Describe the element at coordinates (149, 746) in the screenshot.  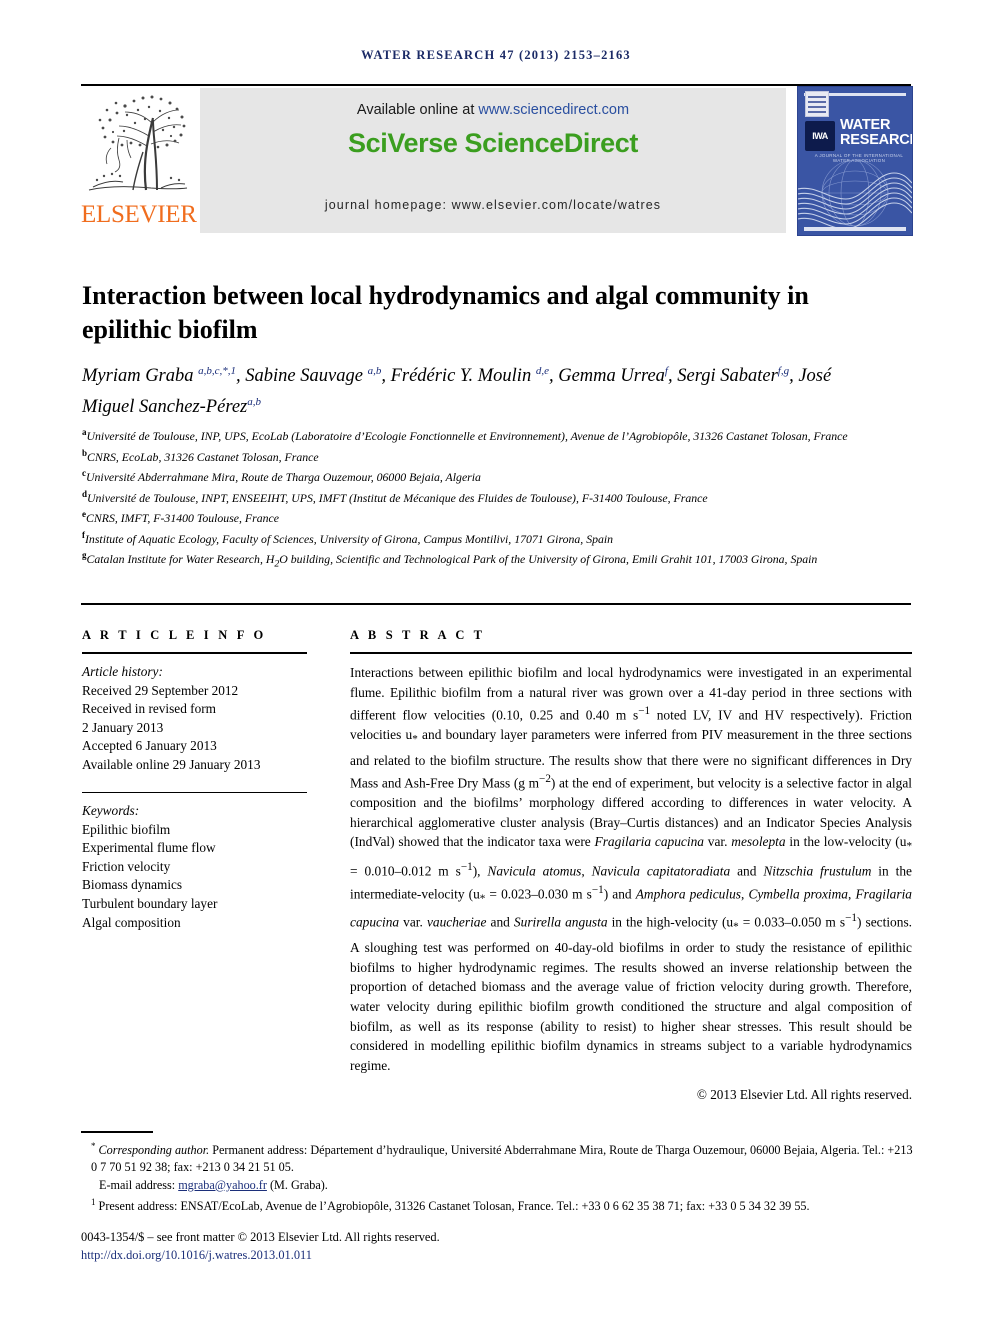
I see `list-item: Accepted 6 January 2013` at that location.